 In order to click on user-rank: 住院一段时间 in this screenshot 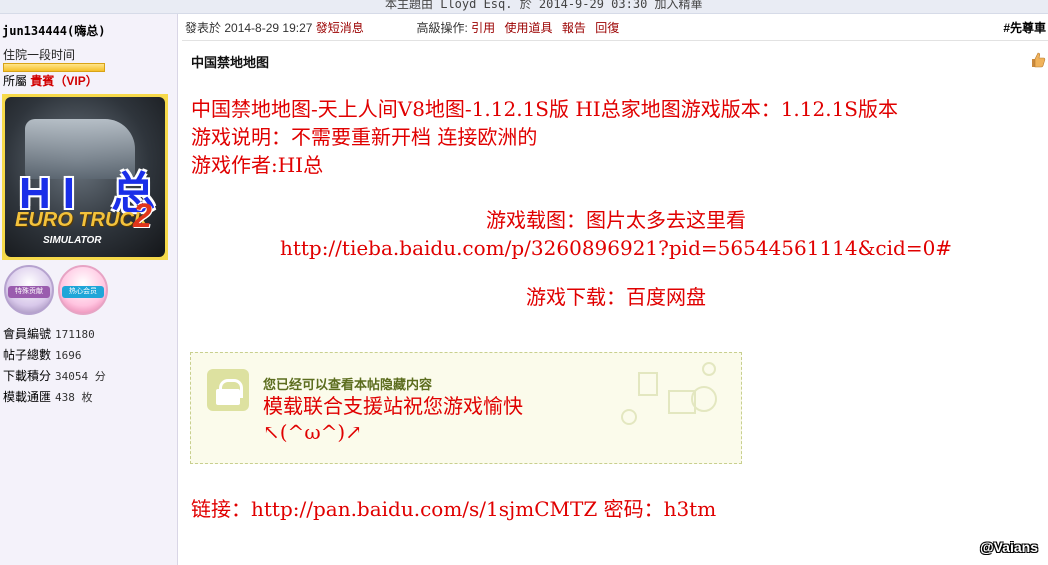, I will do `click(39, 55)`.